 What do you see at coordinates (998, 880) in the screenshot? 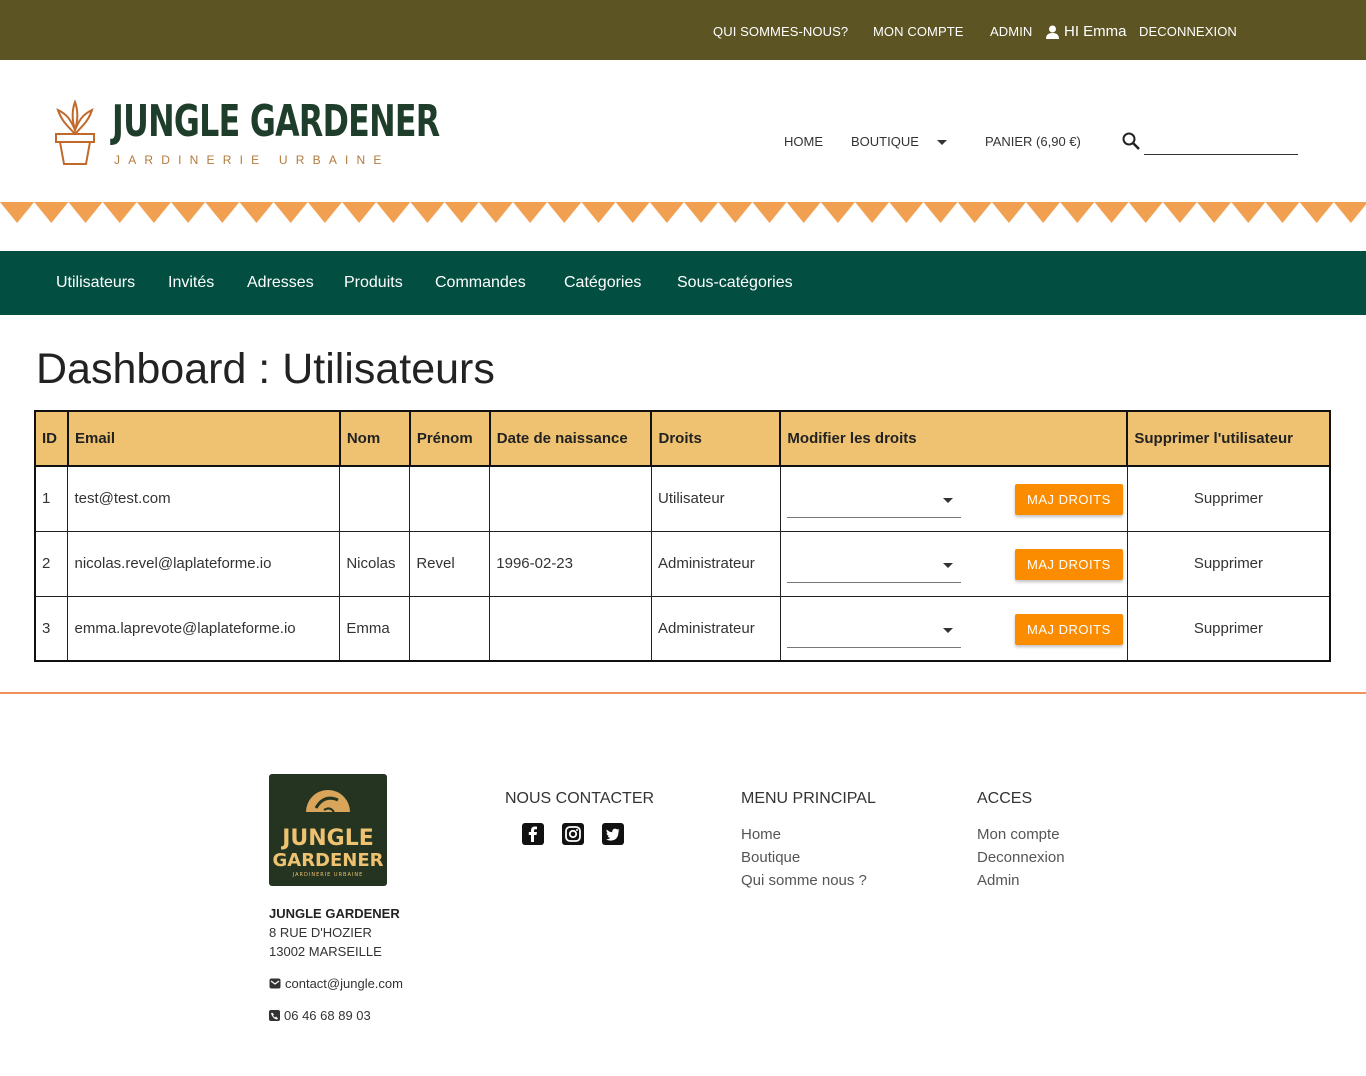
I see `footer-link-admin: Admin` at bounding box center [998, 880].